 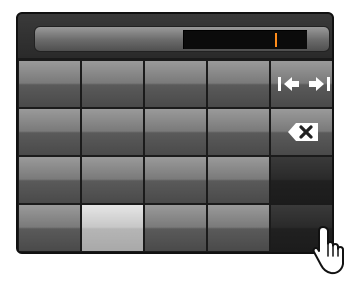 I want to click on key-r3c2, so click(x=112, y=180).